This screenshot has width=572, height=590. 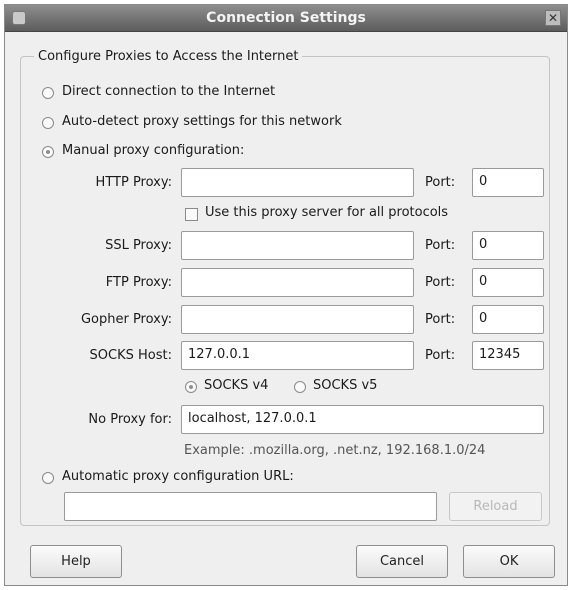 I want to click on socks-host-input: 127.0.0.1, so click(x=297, y=355).